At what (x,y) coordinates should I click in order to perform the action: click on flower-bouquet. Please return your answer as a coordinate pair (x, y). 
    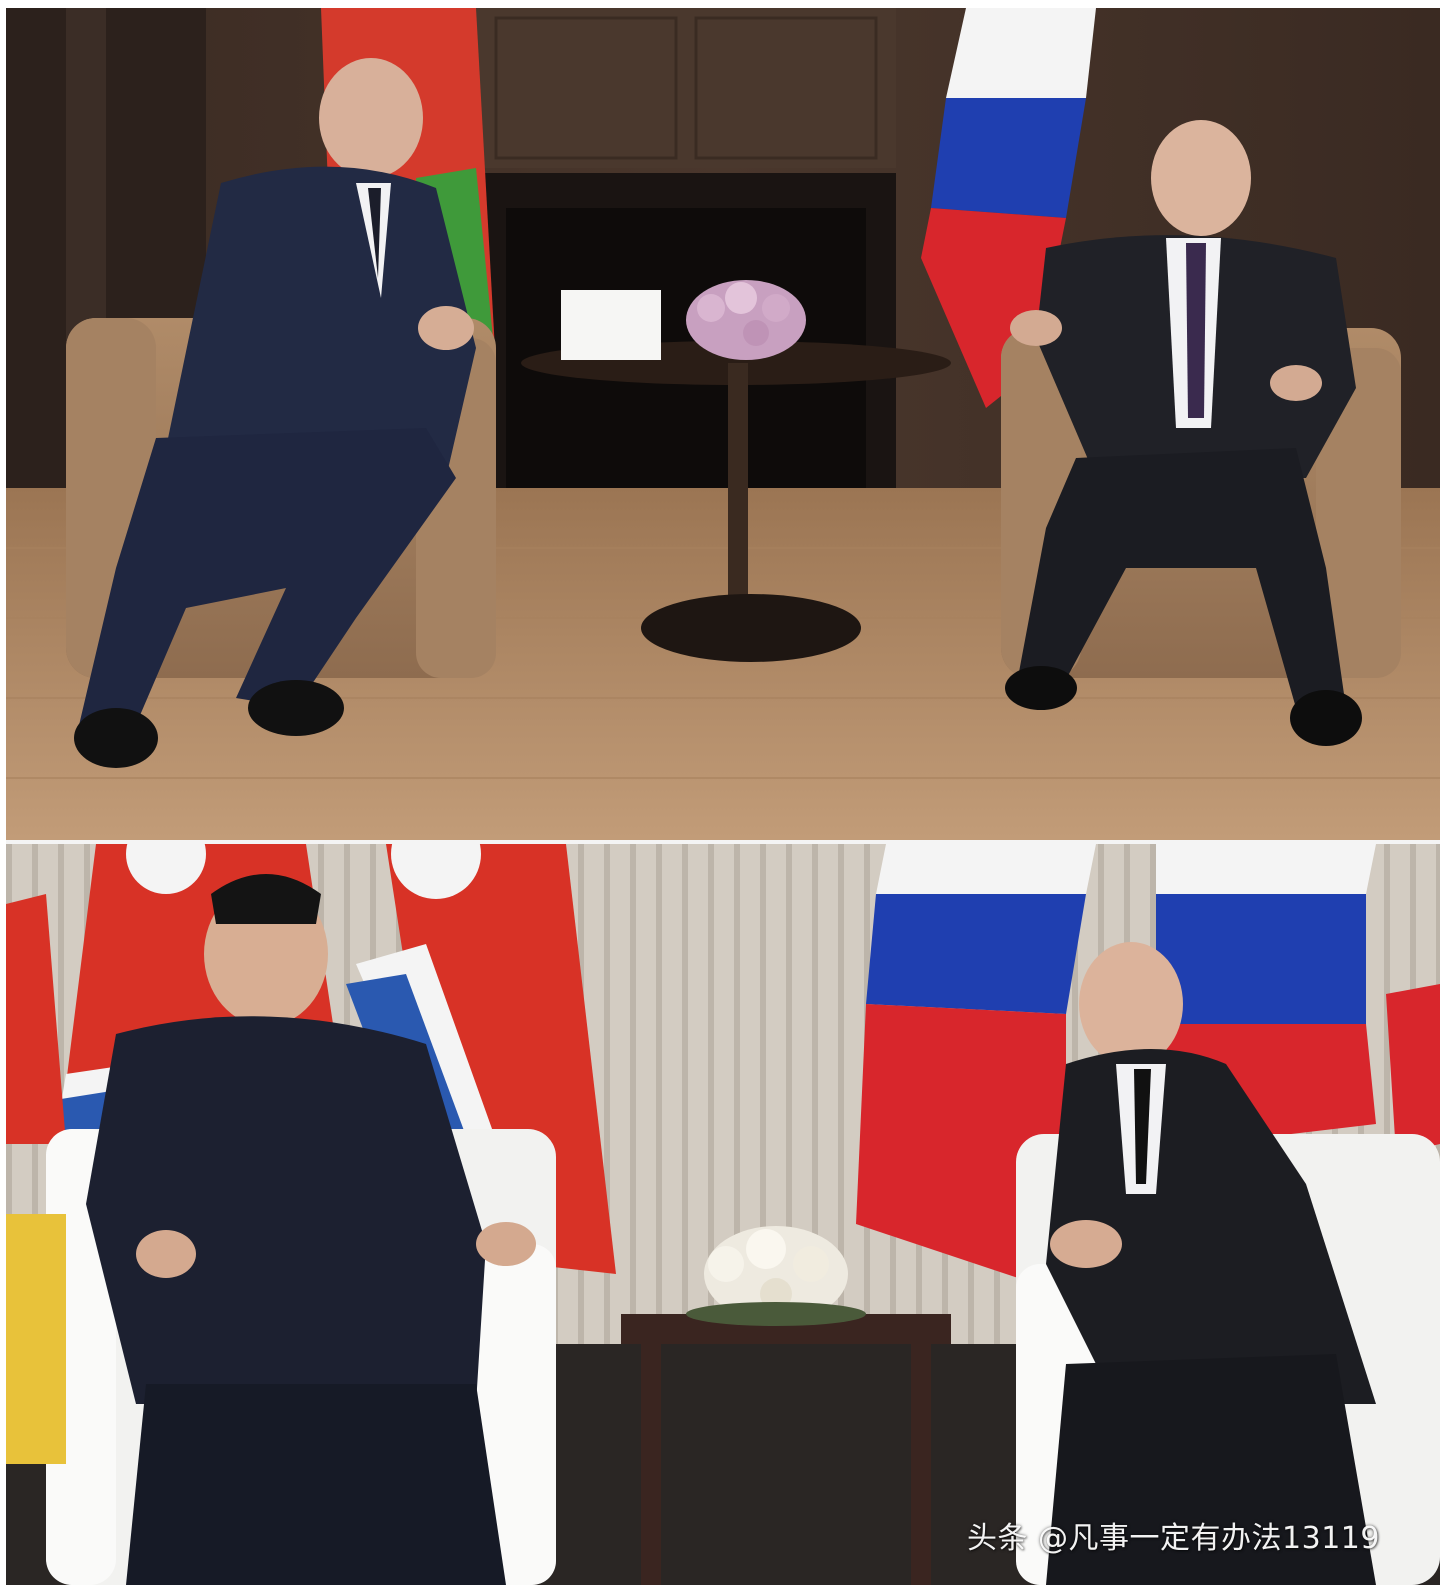
    Looking at the image, I should click on (746, 320).